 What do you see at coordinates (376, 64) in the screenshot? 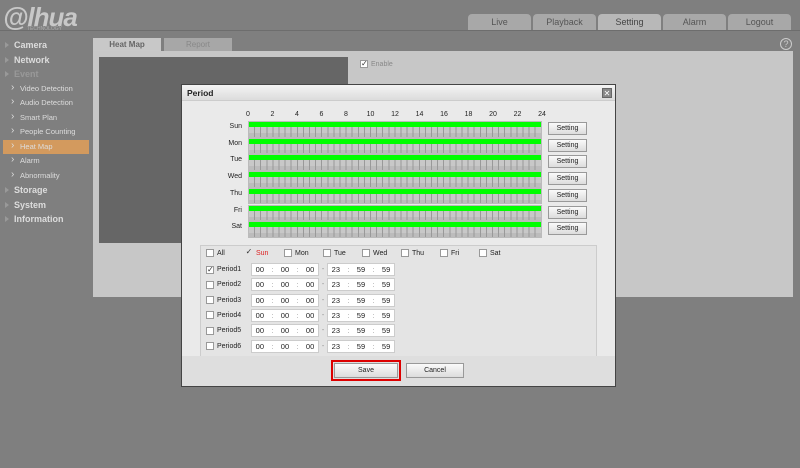
I see `enable-option: ✓ Enable` at bounding box center [376, 64].